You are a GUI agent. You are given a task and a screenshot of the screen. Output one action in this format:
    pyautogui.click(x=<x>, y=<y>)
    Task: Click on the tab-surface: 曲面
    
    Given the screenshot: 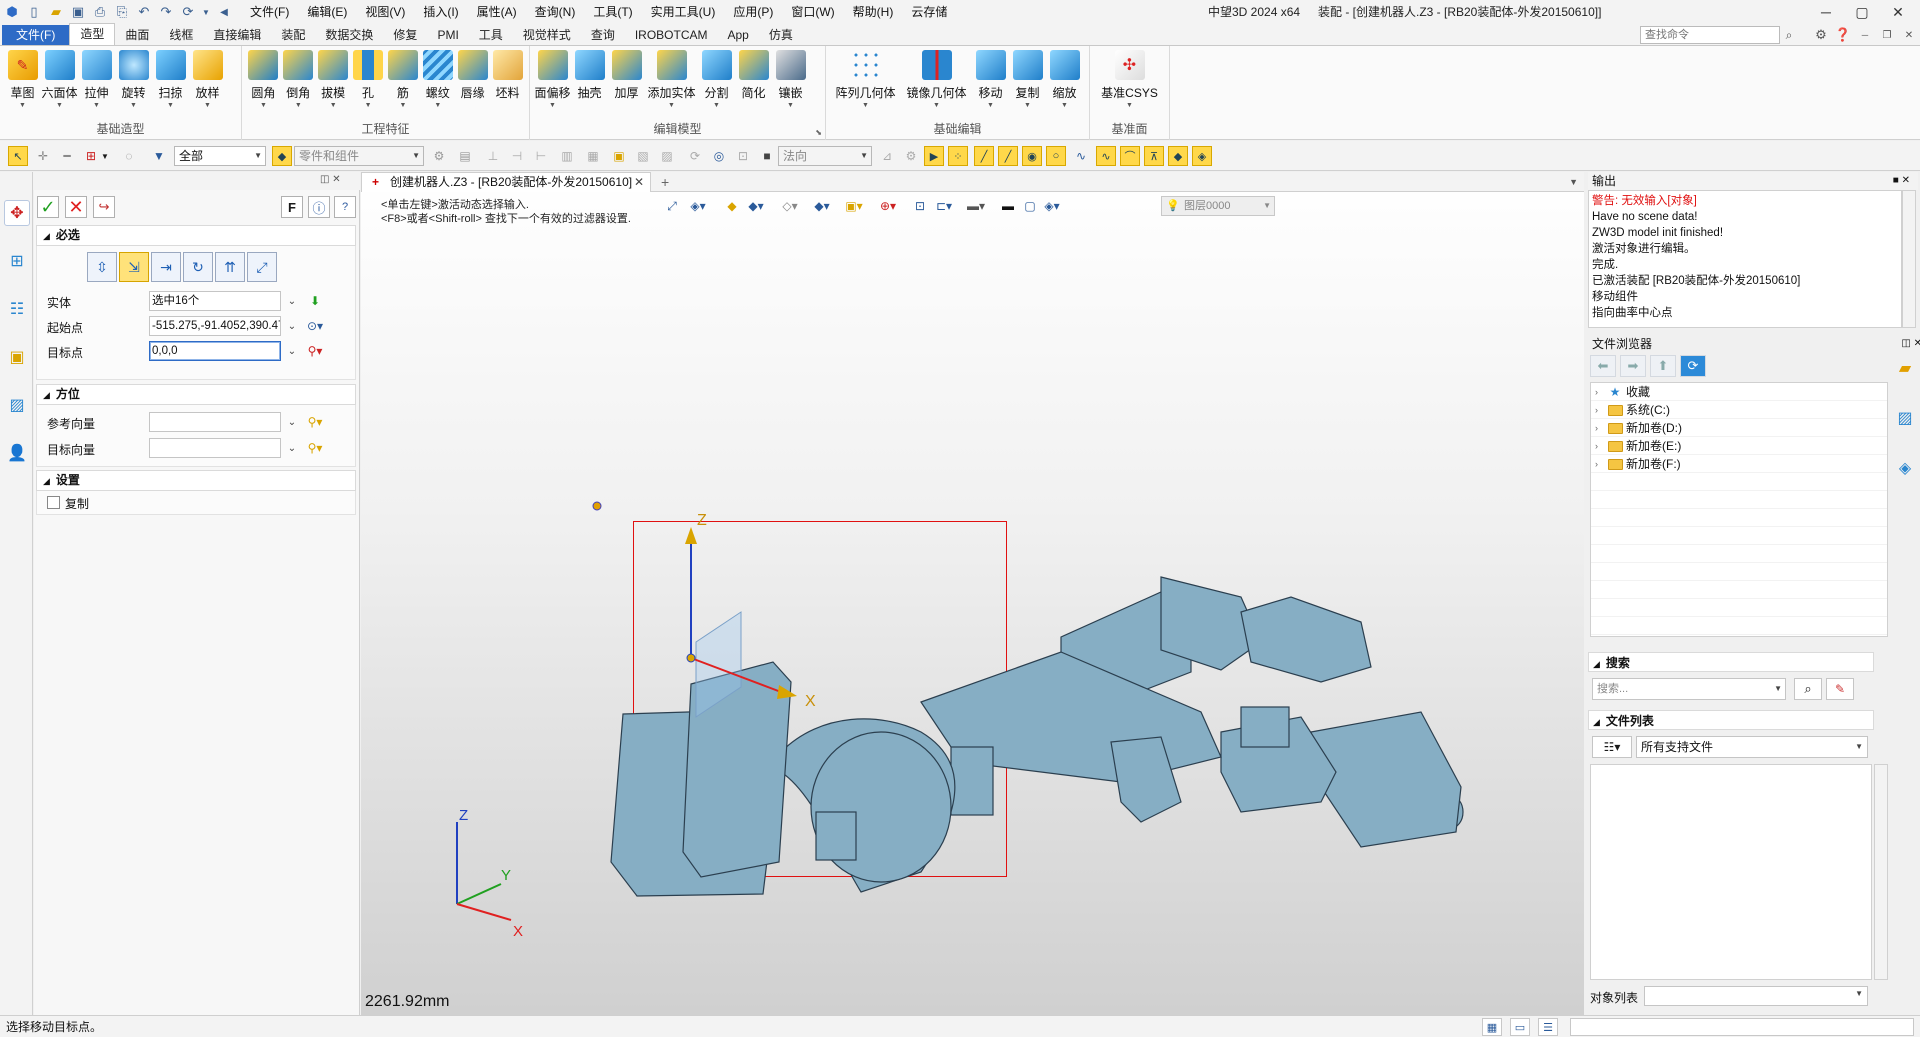 What is the action you would take?
    pyautogui.click(x=137, y=35)
    